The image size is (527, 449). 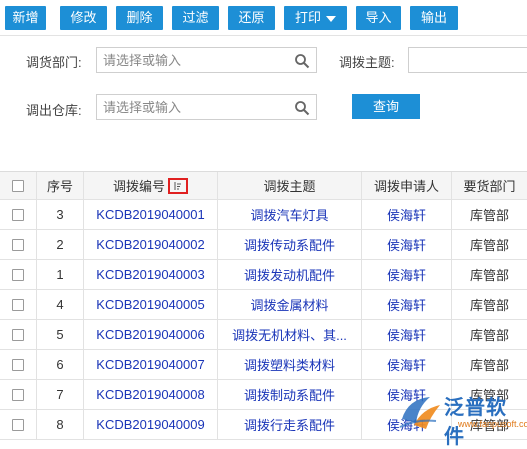 I want to click on row-subject-link: 调拨制动系配件, so click(x=290, y=394).